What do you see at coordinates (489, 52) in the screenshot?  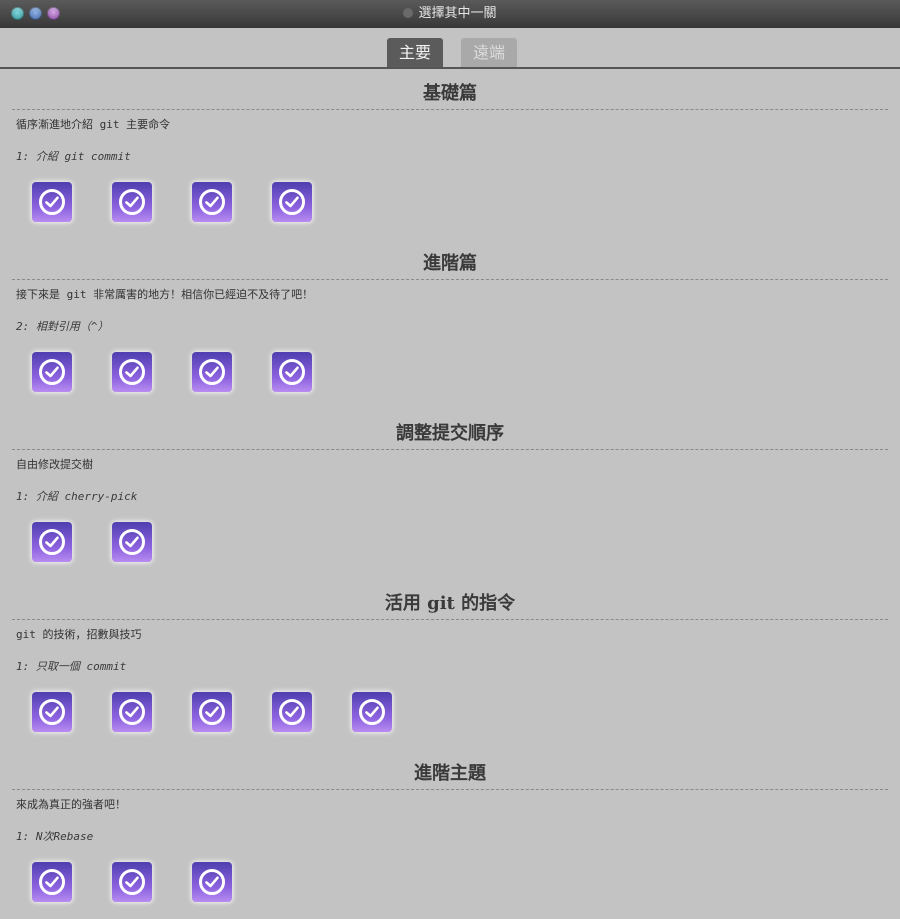 I see `tab-remote: 遠端` at bounding box center [489, 52].